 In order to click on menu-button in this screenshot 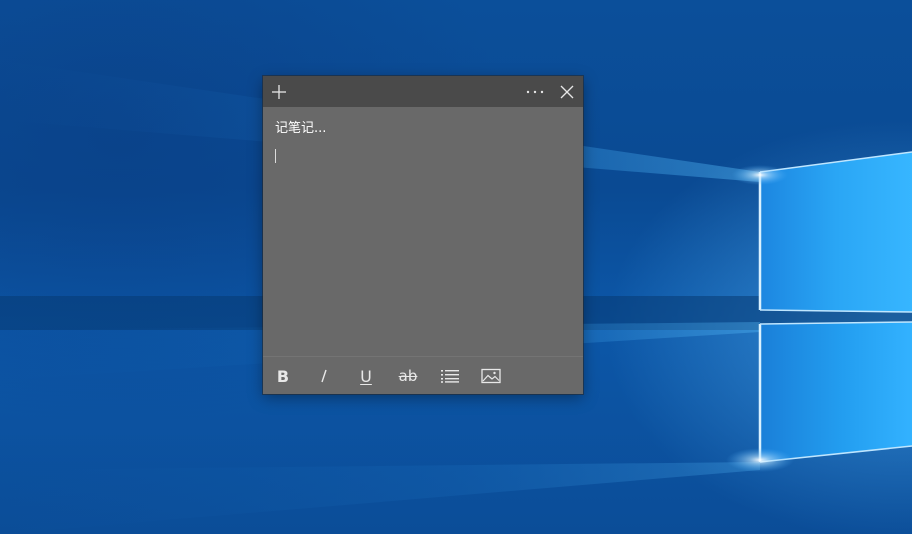, I will do `click(535, 91)`.